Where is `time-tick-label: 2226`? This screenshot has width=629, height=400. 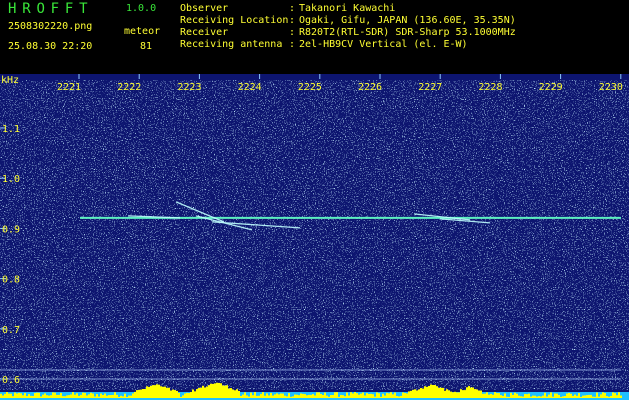
time-tick-label: 2226 is located at coordinates (370, 87).